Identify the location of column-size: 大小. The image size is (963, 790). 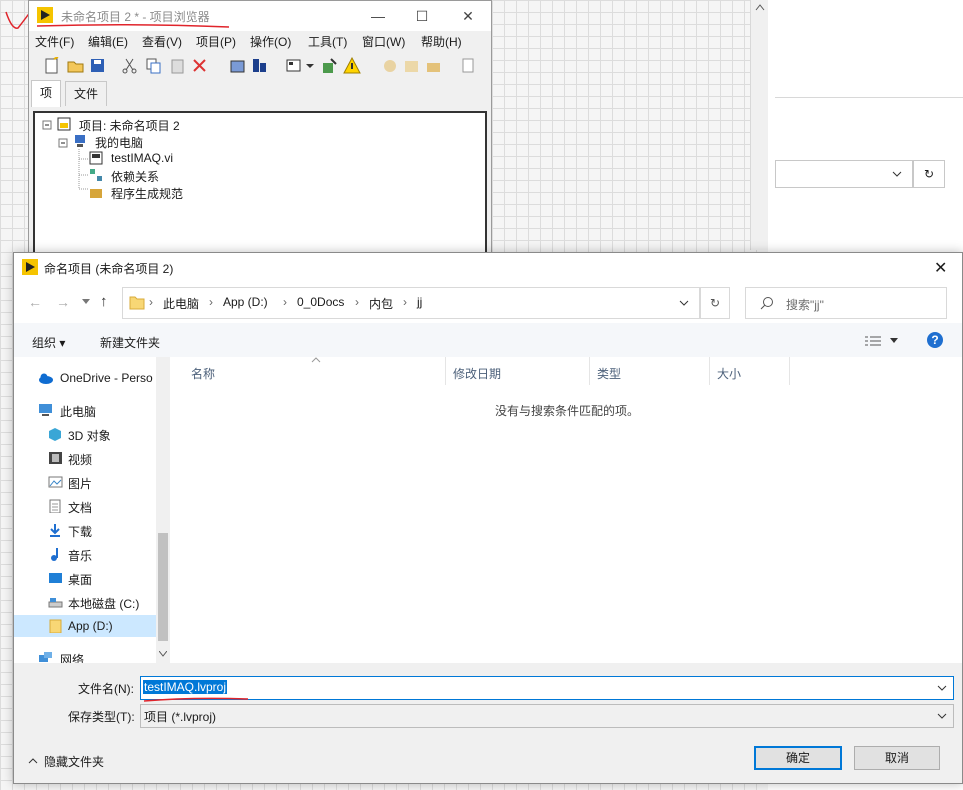
(729, 378).